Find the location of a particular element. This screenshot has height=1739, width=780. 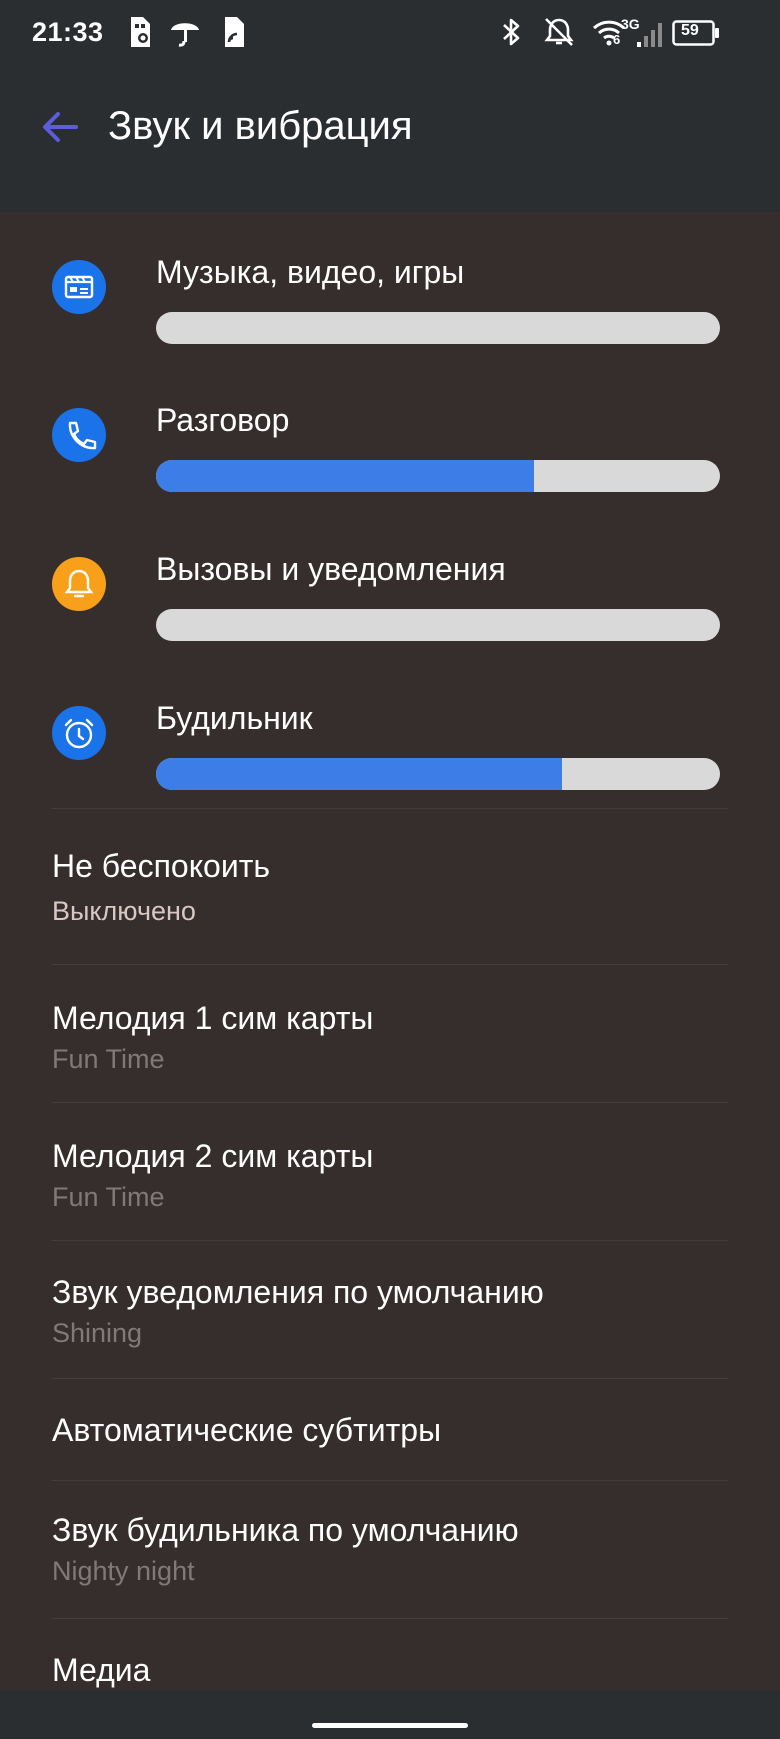

setting-ringtone-sim1: Мелодия 1 сим карты Fun Time is located at coordinates (390, 1033).